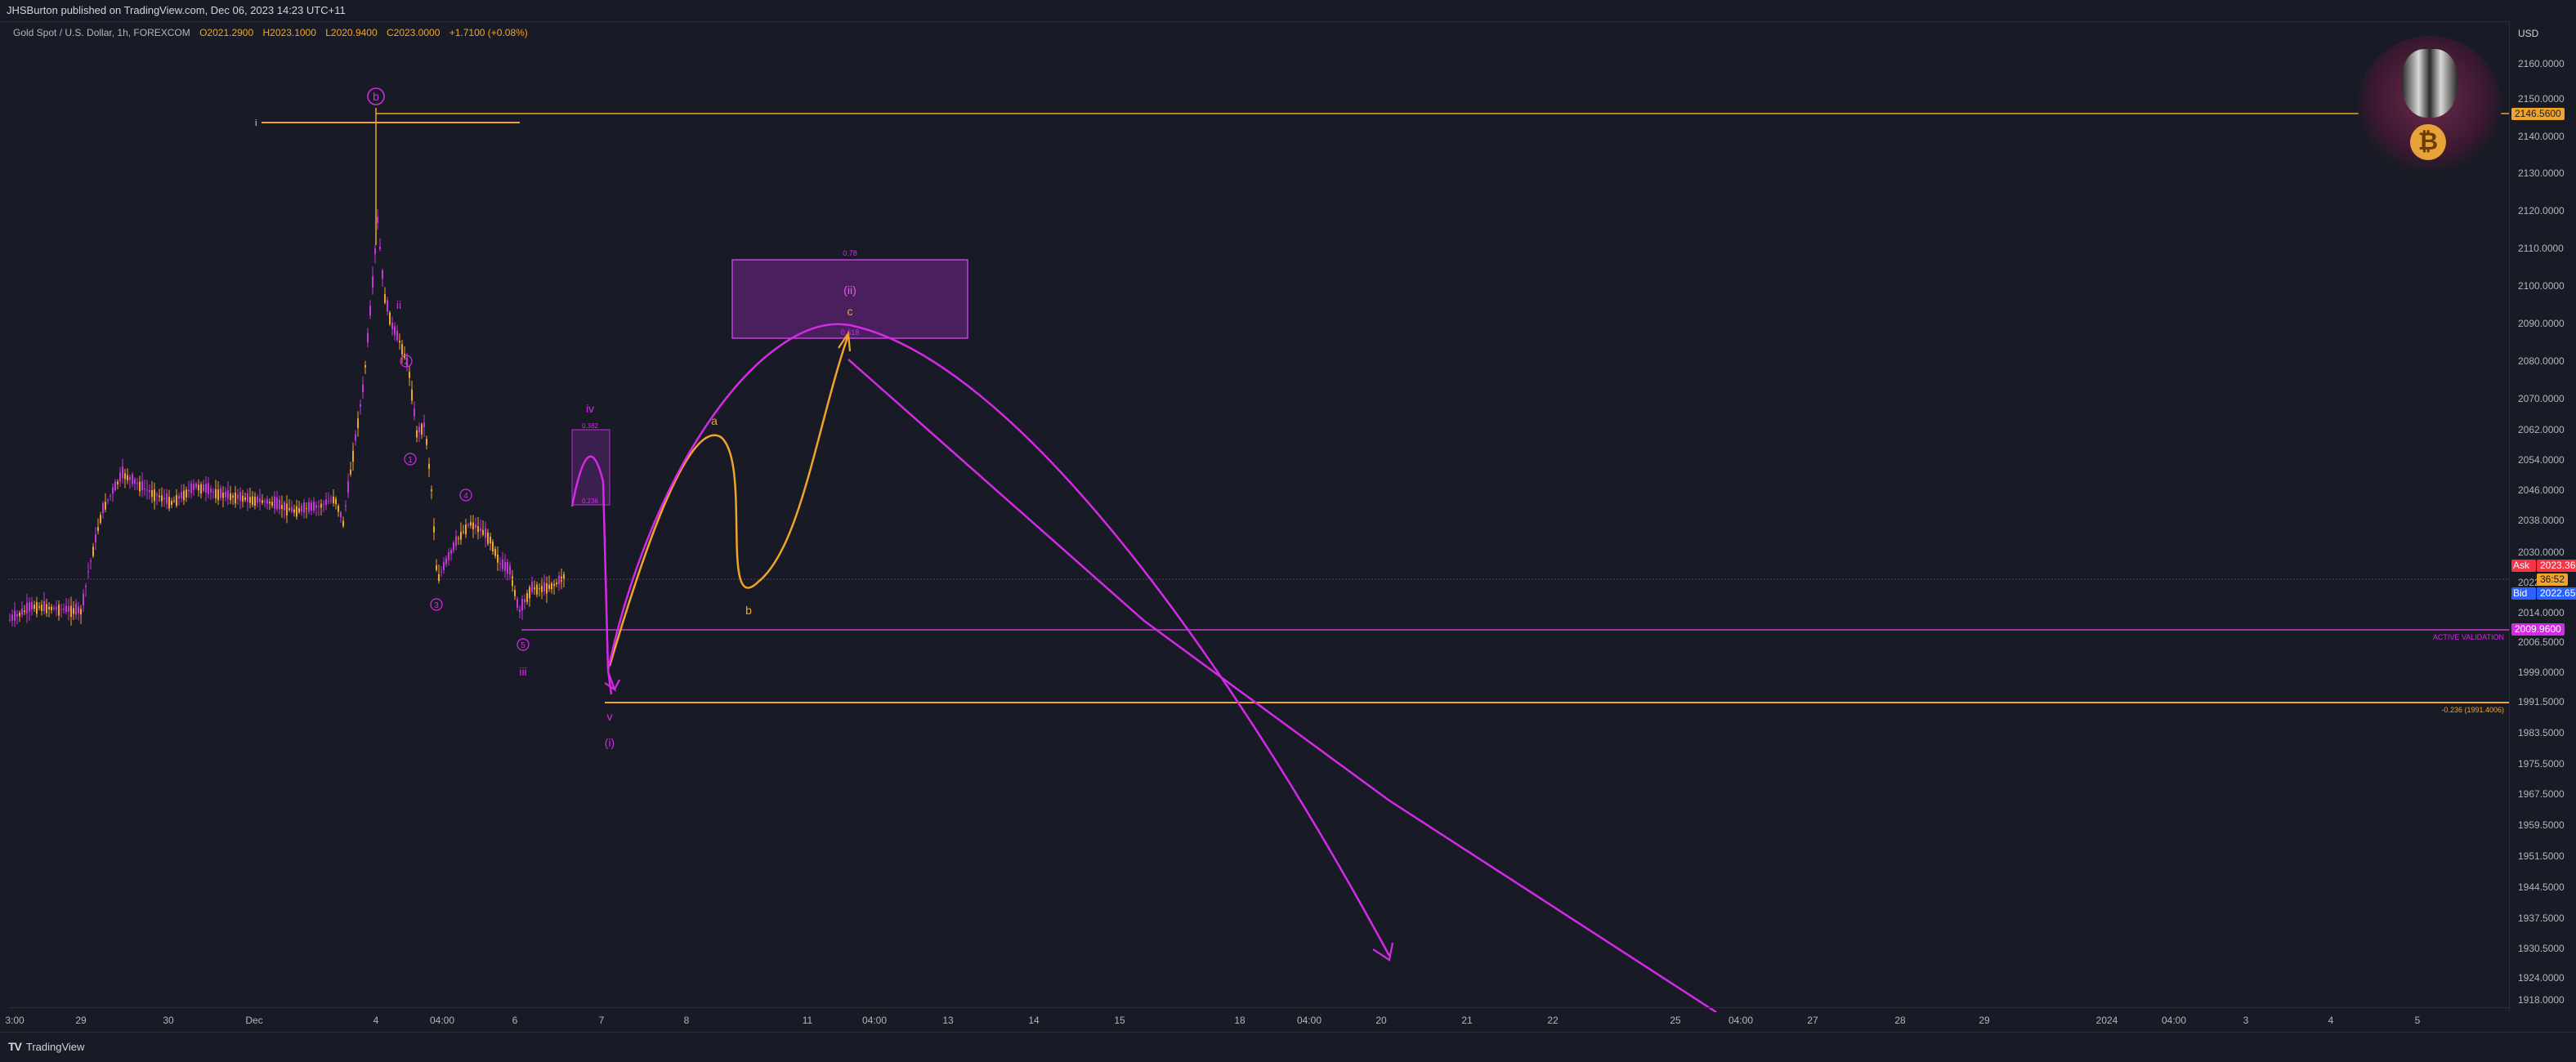  What do you see at coordinates (2541, 323) in the screenshot?
I see `price-tick-label: 2090.0000` at bounding box center [2541, 323].